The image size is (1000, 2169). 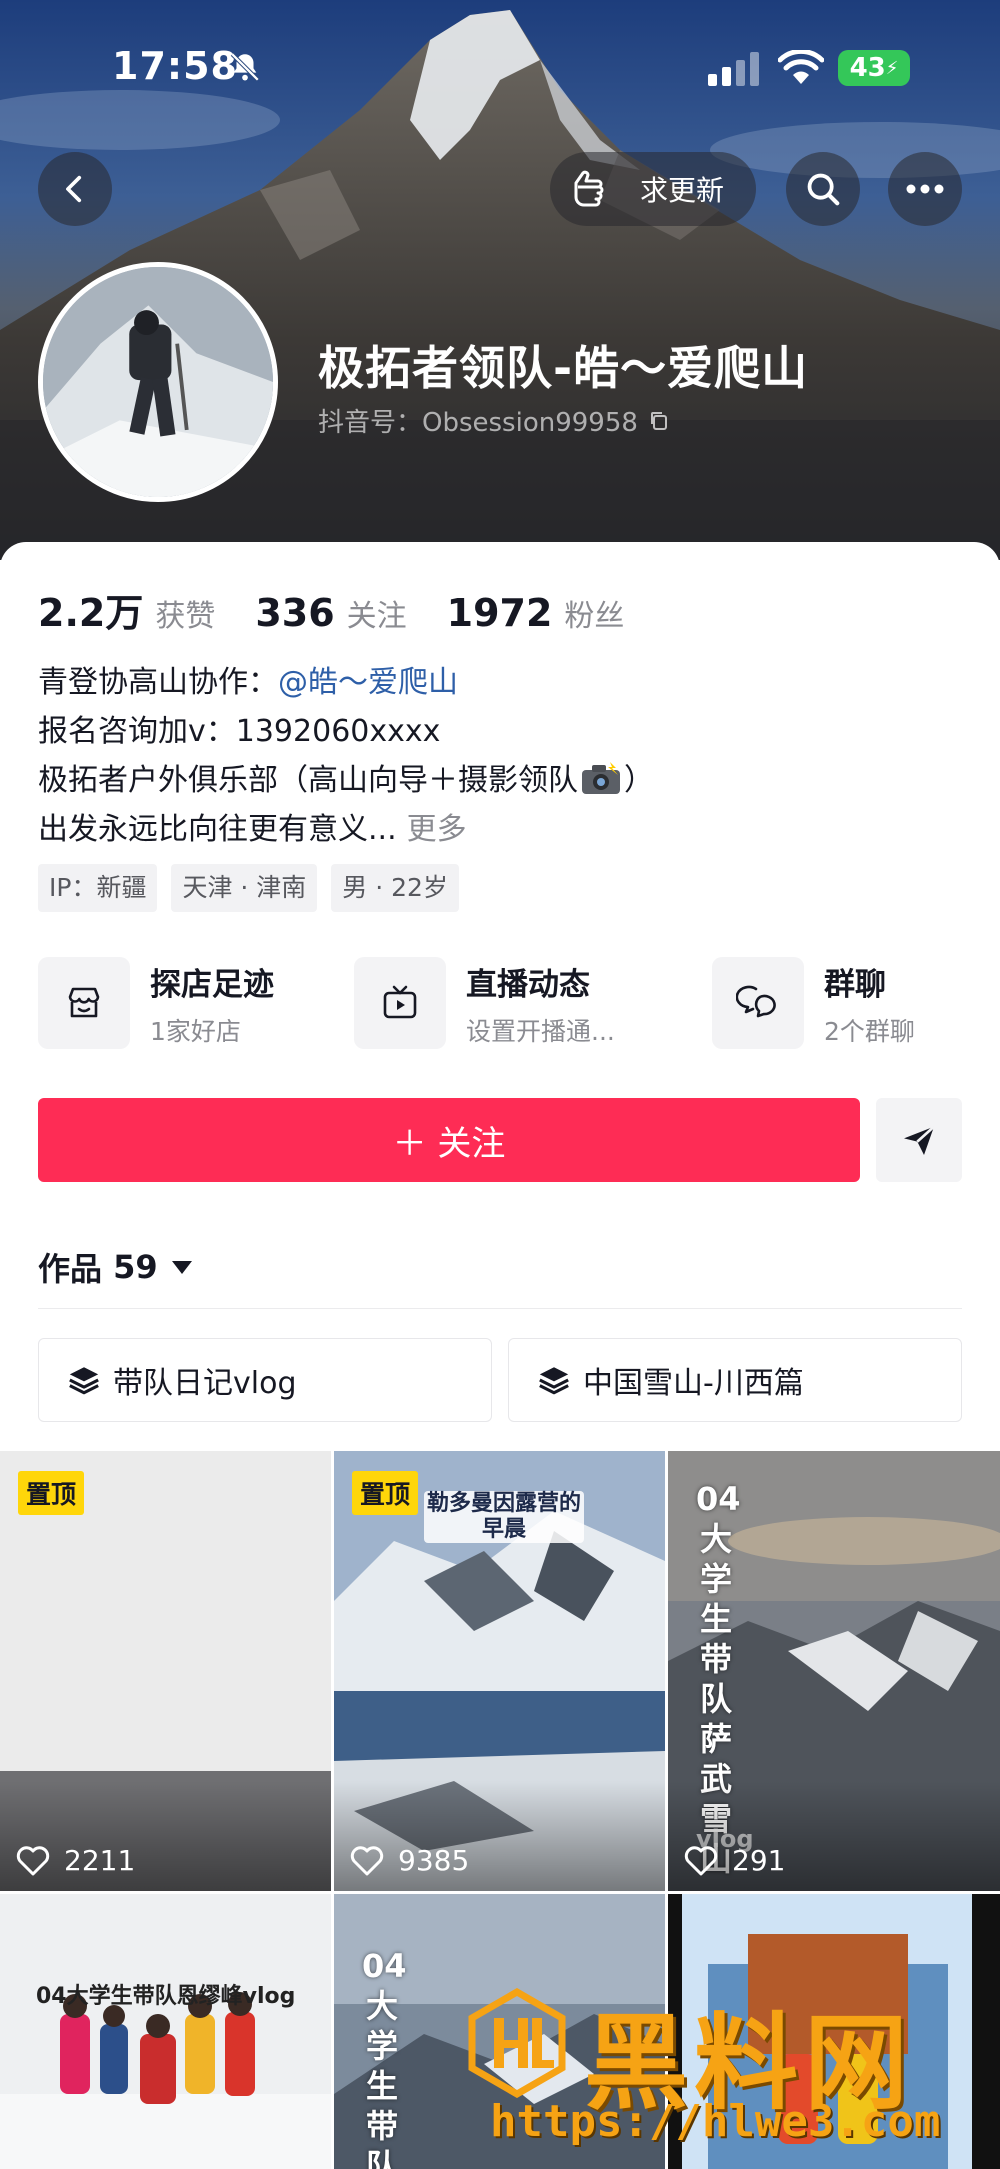 I want to click on entry-subtitle: 2个群聊, so click(x=869, y=1031).